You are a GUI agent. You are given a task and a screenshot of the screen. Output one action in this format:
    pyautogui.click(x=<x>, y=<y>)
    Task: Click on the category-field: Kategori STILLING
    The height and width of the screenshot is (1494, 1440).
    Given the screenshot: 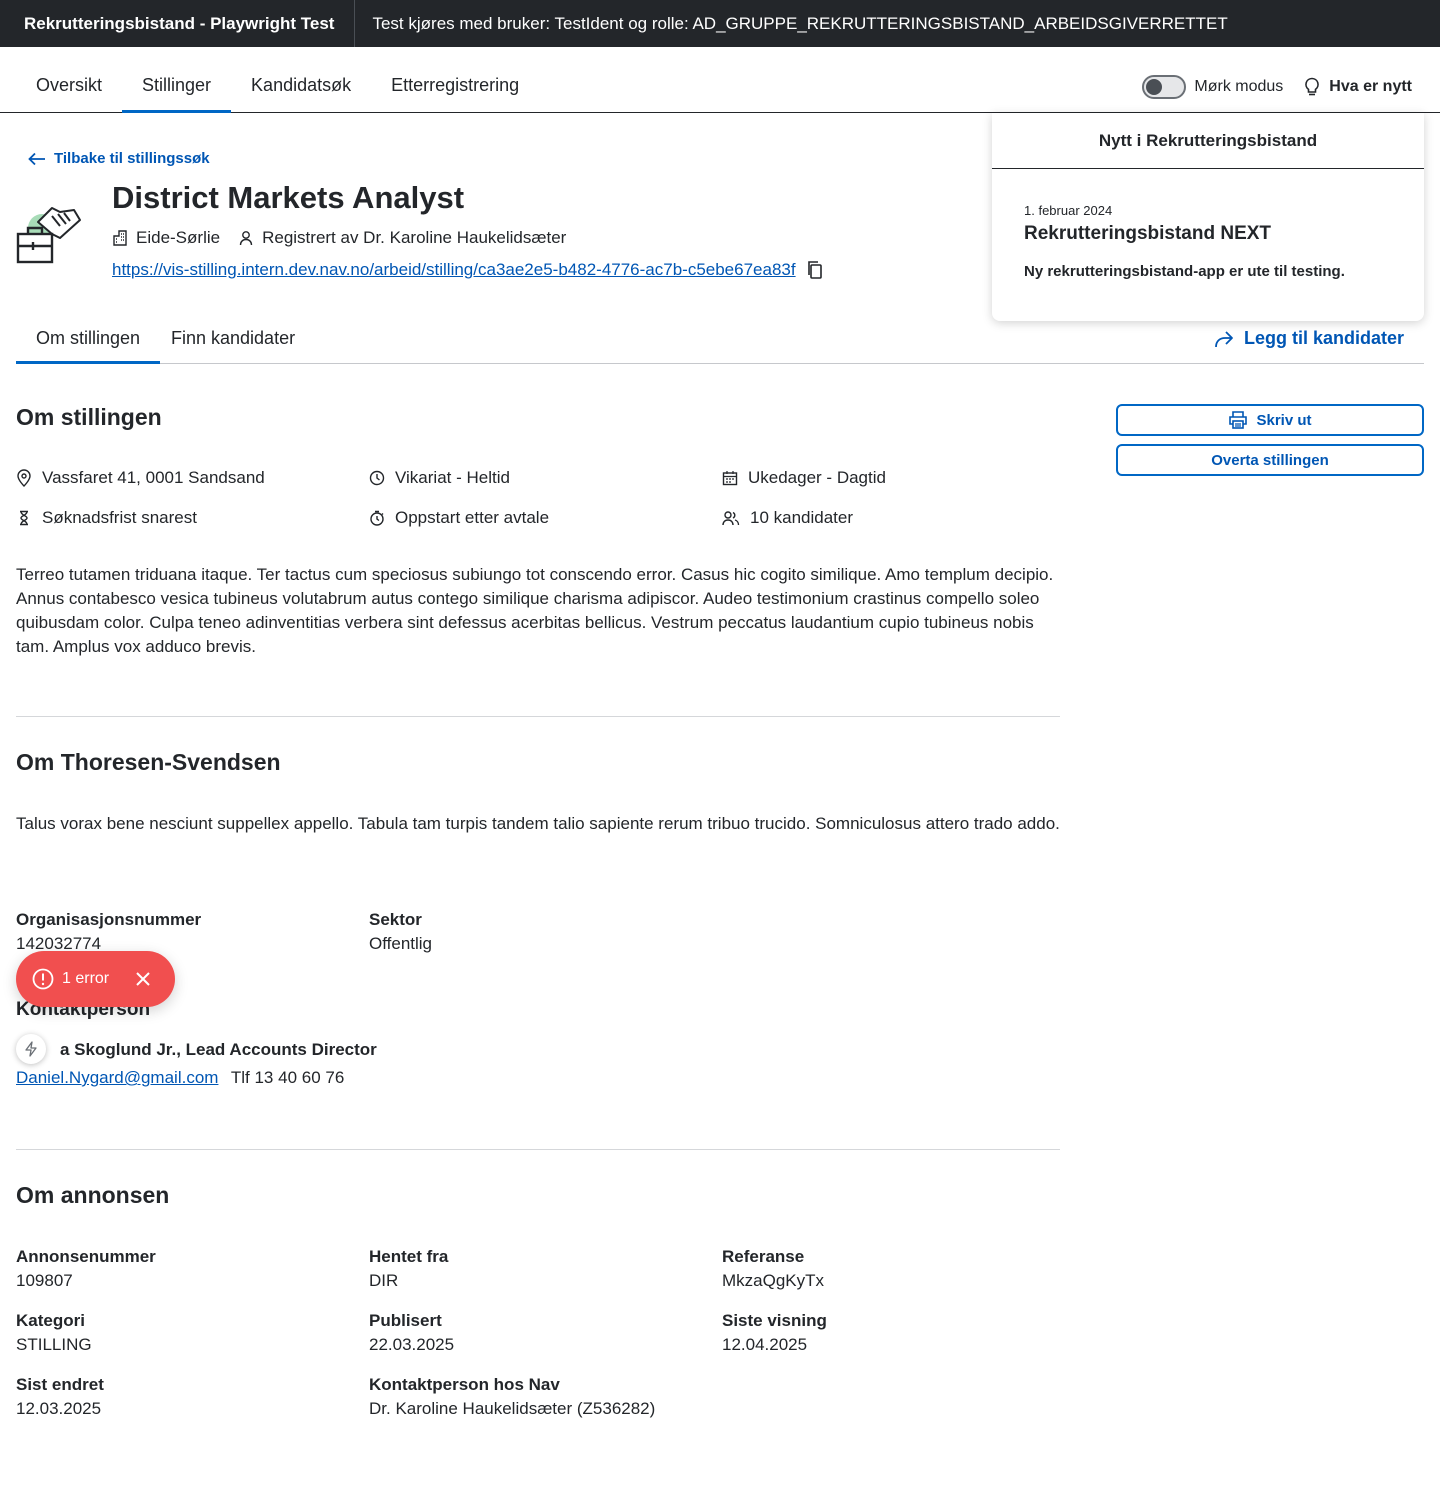 What is the action you would take?
    pyautogui.click(x=54, y=1333)
    